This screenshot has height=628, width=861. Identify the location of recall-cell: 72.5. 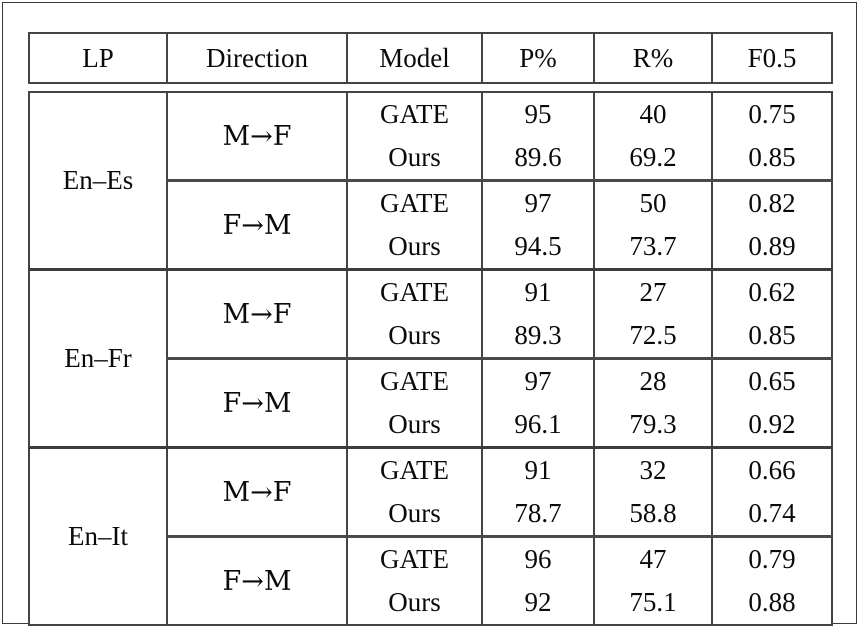
(653, 337).